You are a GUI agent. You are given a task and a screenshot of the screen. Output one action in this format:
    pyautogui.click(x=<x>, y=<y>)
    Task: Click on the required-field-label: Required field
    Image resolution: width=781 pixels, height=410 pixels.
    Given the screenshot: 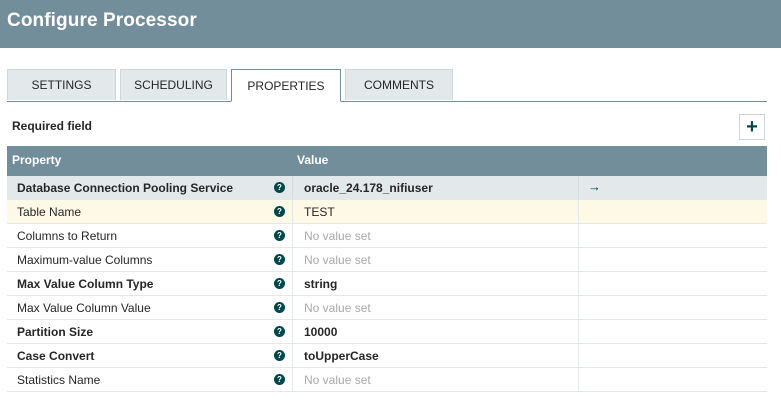 What is the action you would take?
    pyautogui.click(x=52, y=126)
    